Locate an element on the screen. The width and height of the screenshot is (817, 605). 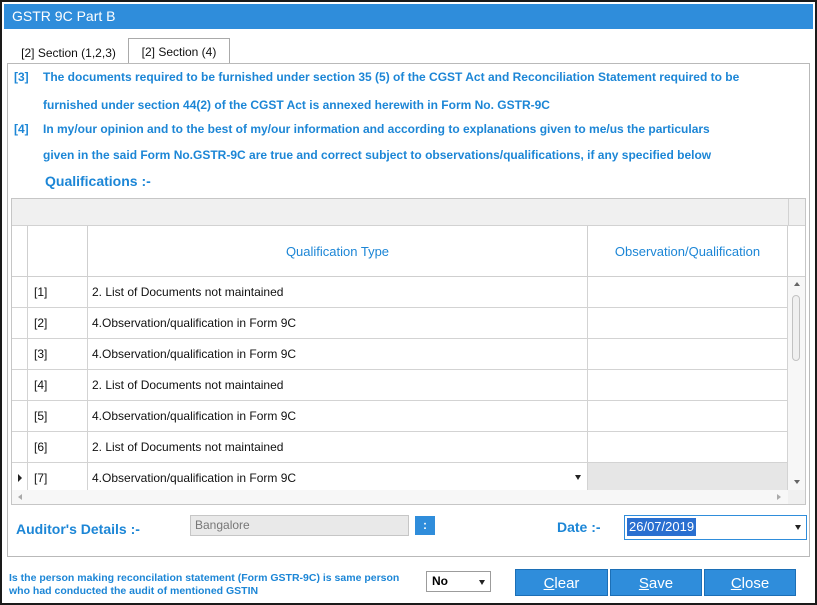
same-person-value: No is located at coordinates (440, 581).